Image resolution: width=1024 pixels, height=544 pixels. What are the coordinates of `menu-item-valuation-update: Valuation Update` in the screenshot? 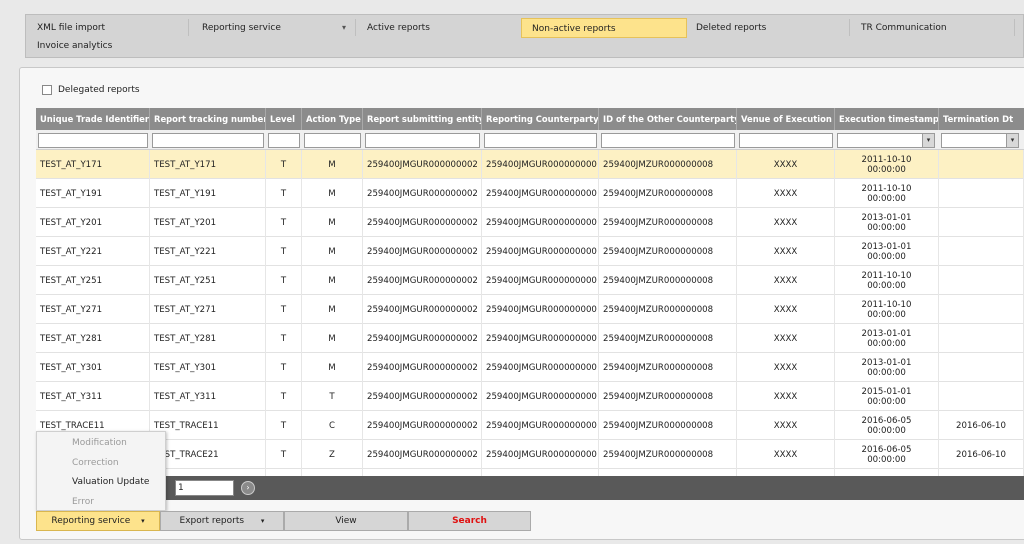 It's located at (110, 482).